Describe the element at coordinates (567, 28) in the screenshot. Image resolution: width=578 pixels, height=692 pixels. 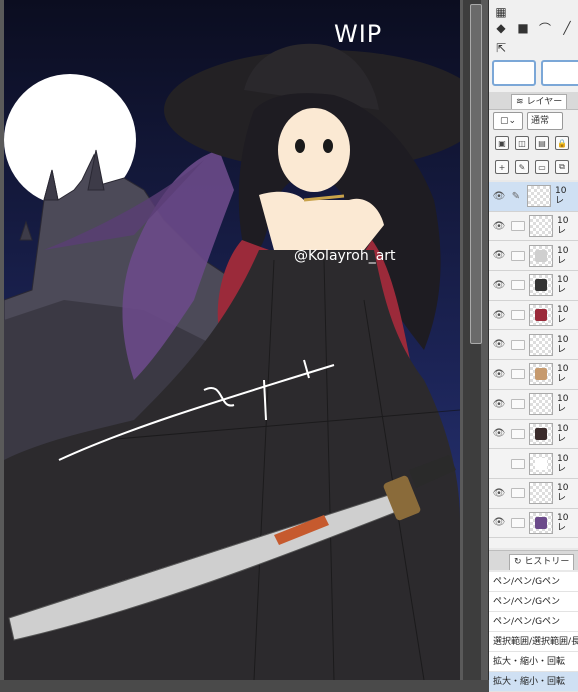
I see `line-icon: ╱` at that location.